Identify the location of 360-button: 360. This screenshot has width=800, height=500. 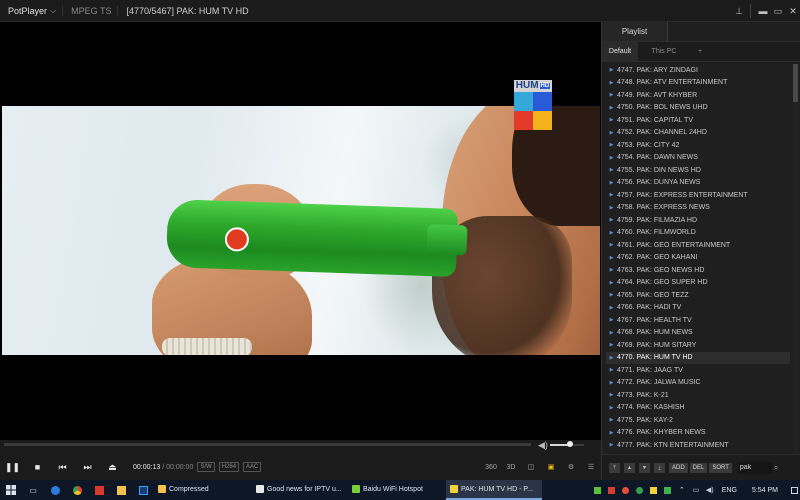
(491, 467).